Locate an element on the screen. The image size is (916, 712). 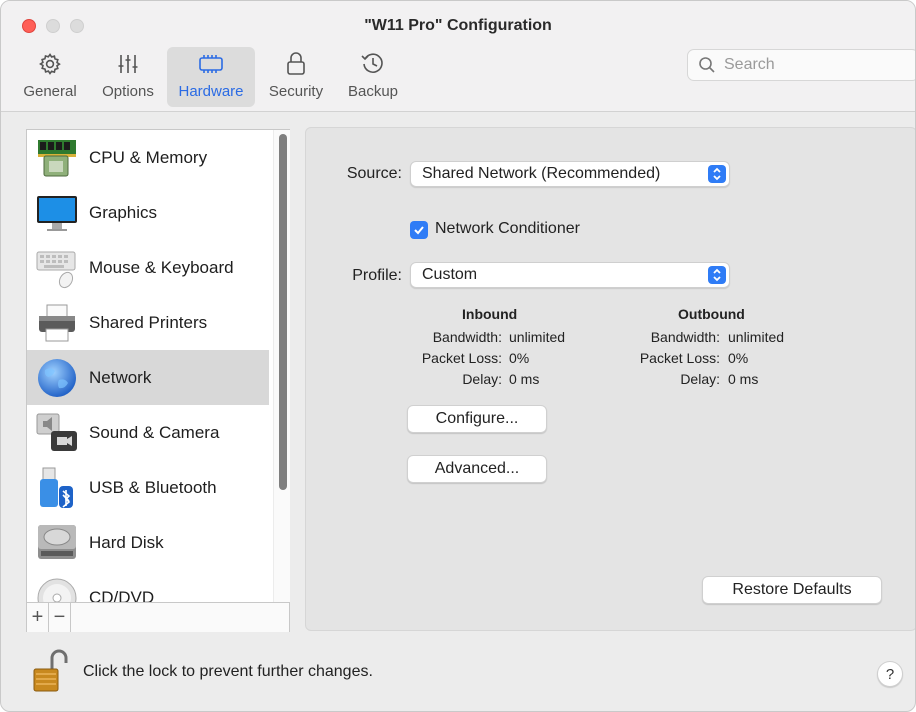
outbound-delay-value: 0 ms is located at coordinates (743, 379).